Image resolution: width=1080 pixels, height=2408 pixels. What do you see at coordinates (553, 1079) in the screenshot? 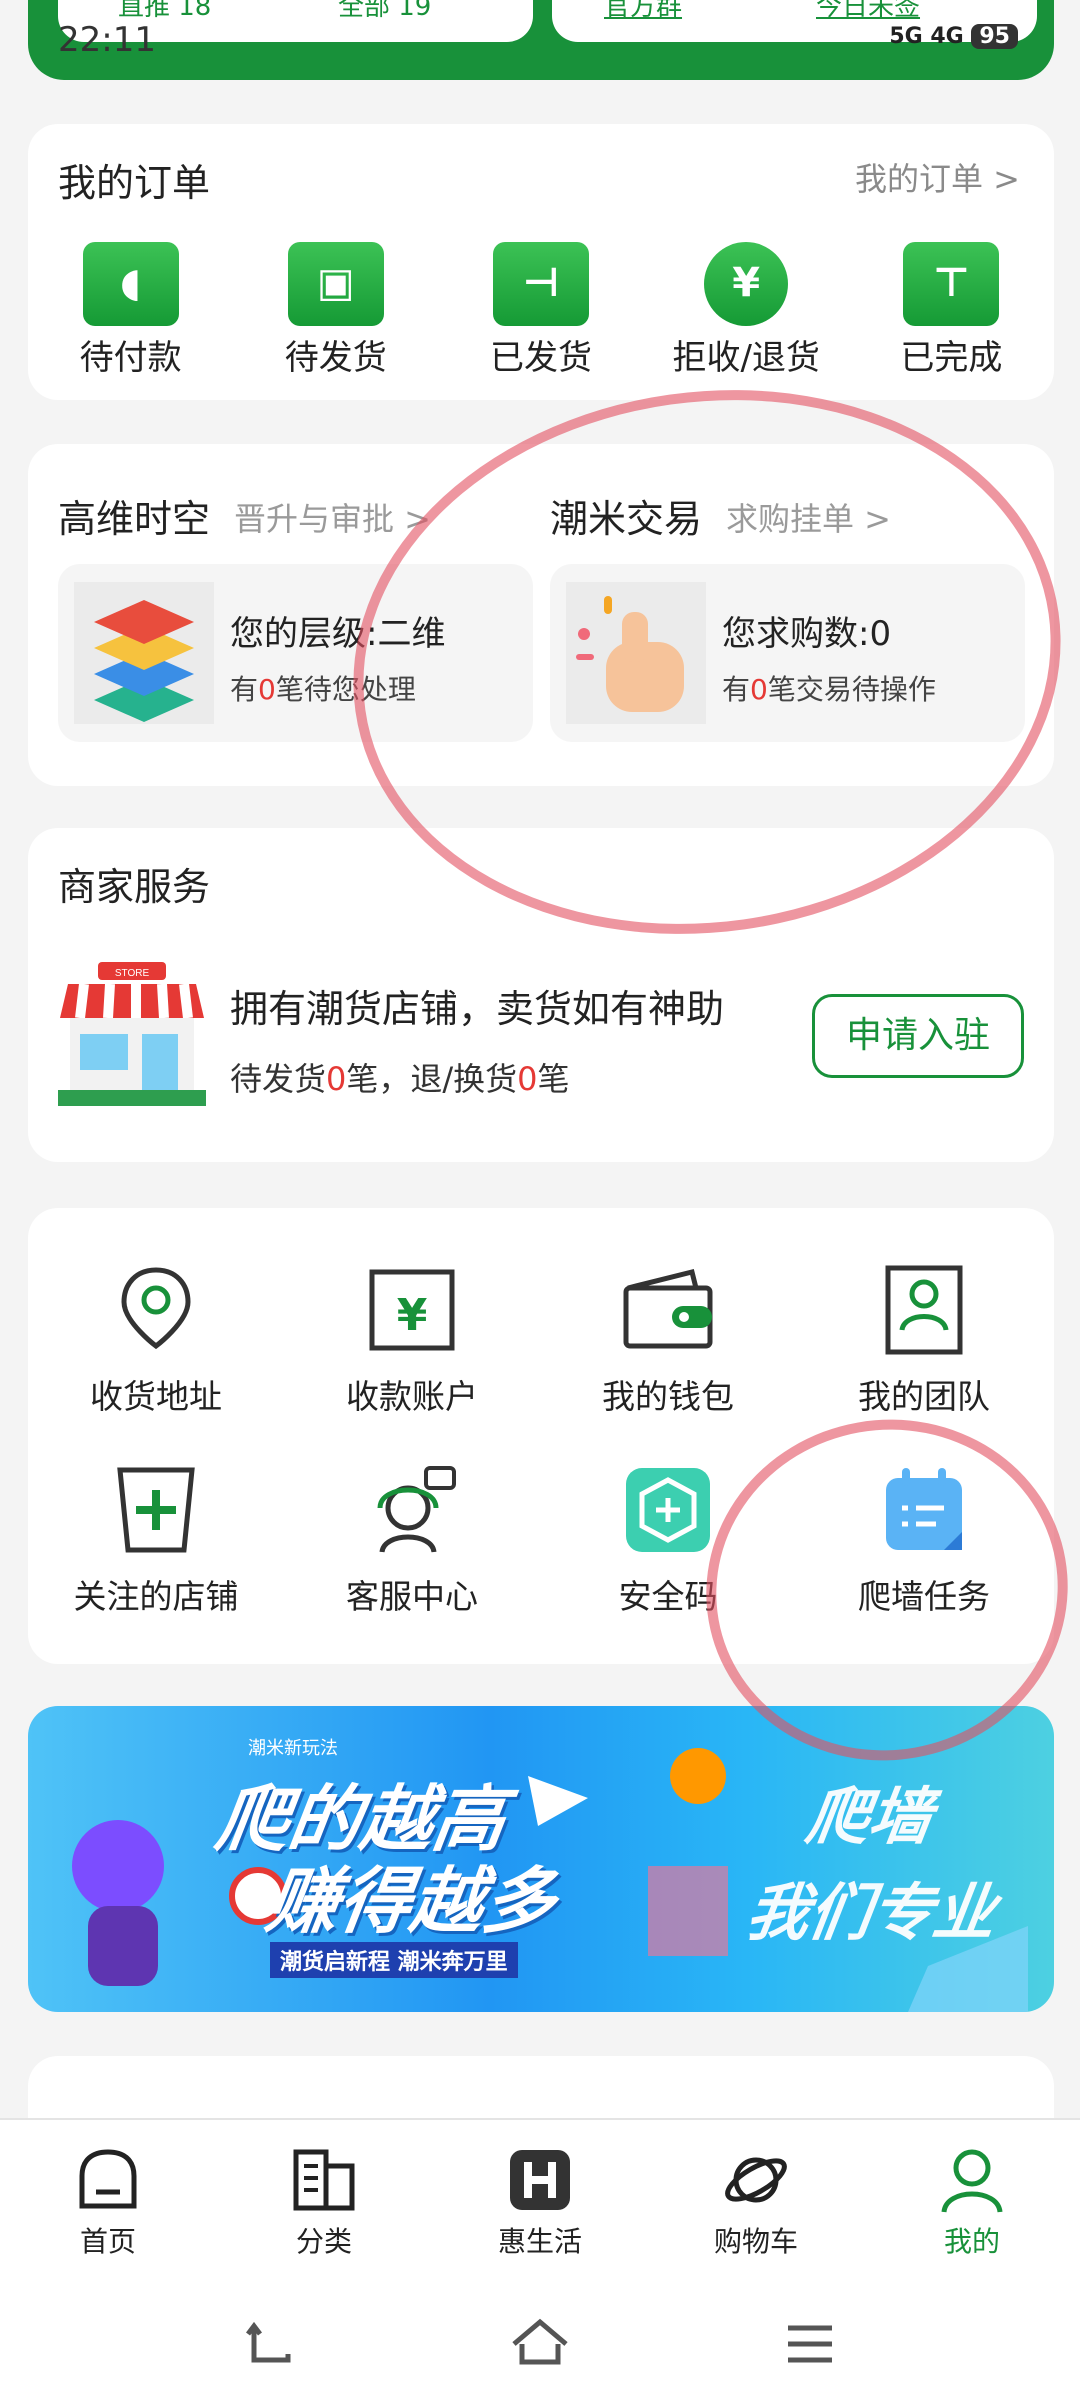
I see `text: 笔` at bounding box center [553, 1079].